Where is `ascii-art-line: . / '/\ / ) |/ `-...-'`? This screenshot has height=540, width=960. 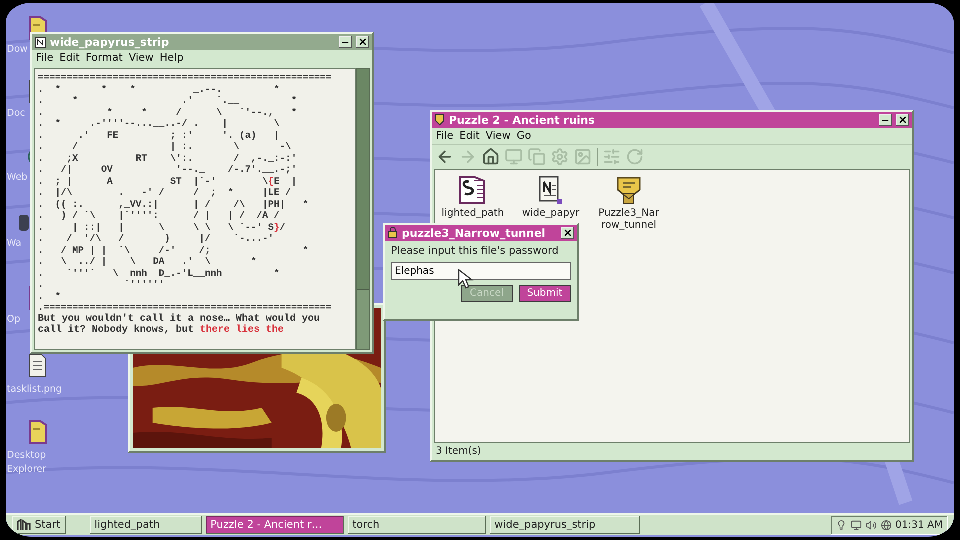
ascii-art-line: . / '/\ / ) |/ `-...-' is located at coordinates (157, 238).